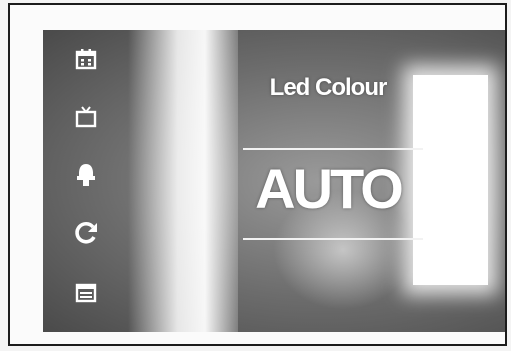 The image size is (511, 351). What do you see at coordinates (328, 87) in the screenshot?
I see `menu-title: Led Colour` at bounding box center [328, 87].